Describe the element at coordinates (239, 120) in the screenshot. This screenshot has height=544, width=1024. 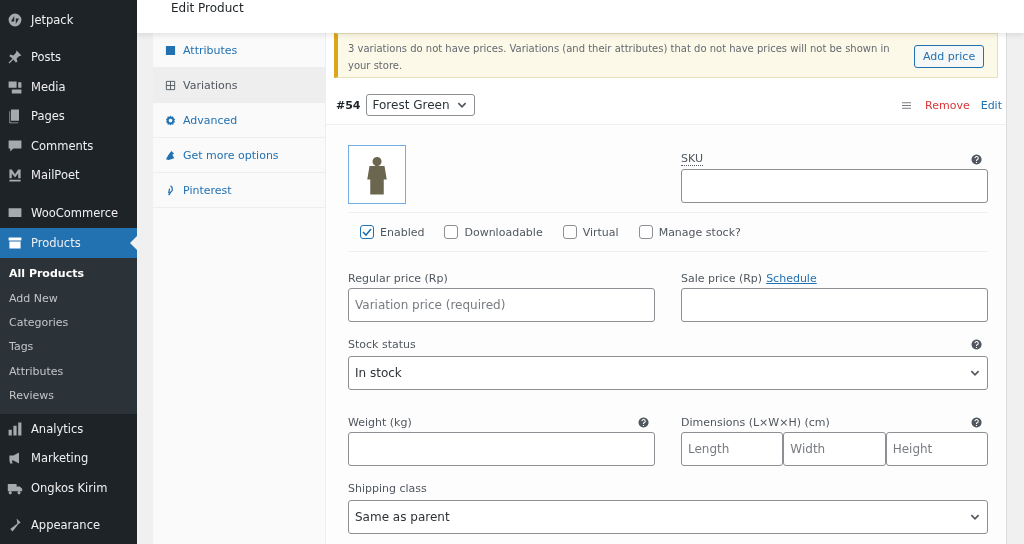
I see `product-data-tab: Advanced` at that location.